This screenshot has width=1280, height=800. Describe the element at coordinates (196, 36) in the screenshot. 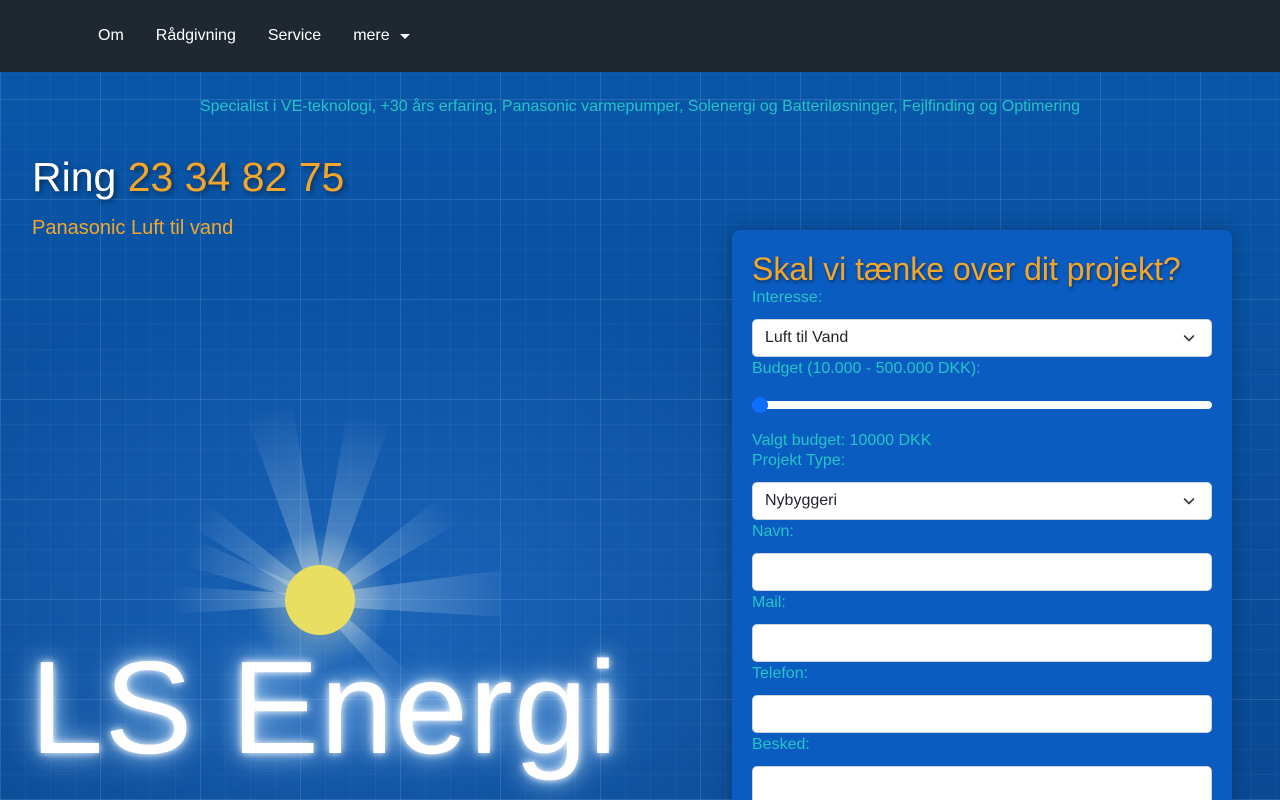

I see `nav-link-radgivning: Rådgivning` at that location.